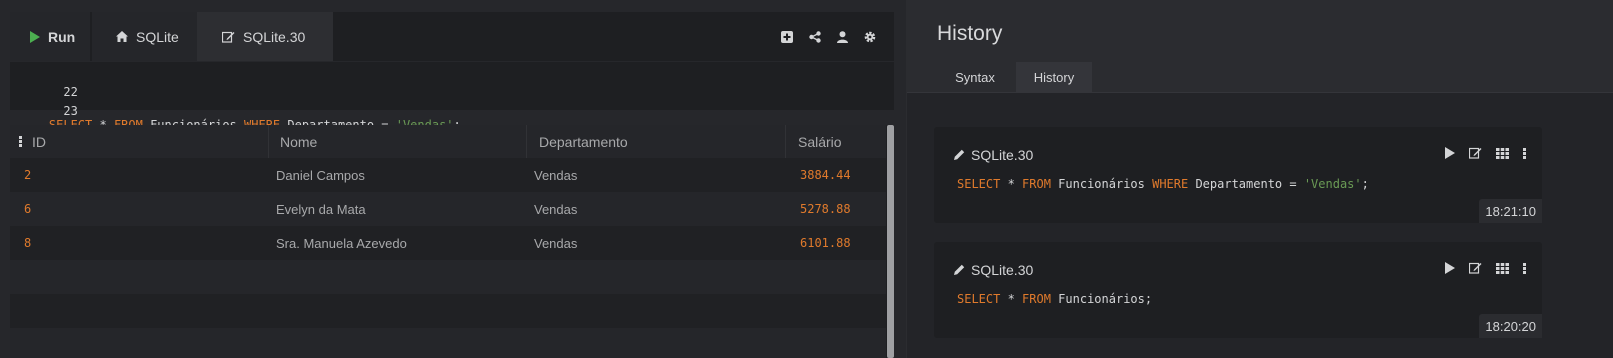 Image resolution: width=1613 pixels, height=358 pixels. What do you see at coordinates (397, 141) in the screenshot?
I see `column-header-nome: Nome` at bounding box center [397, 141].